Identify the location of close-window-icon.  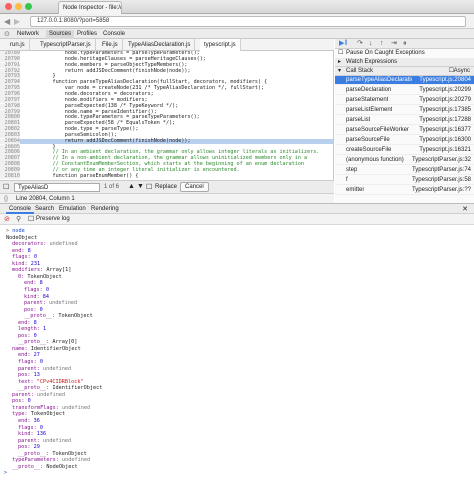
(8, 6).